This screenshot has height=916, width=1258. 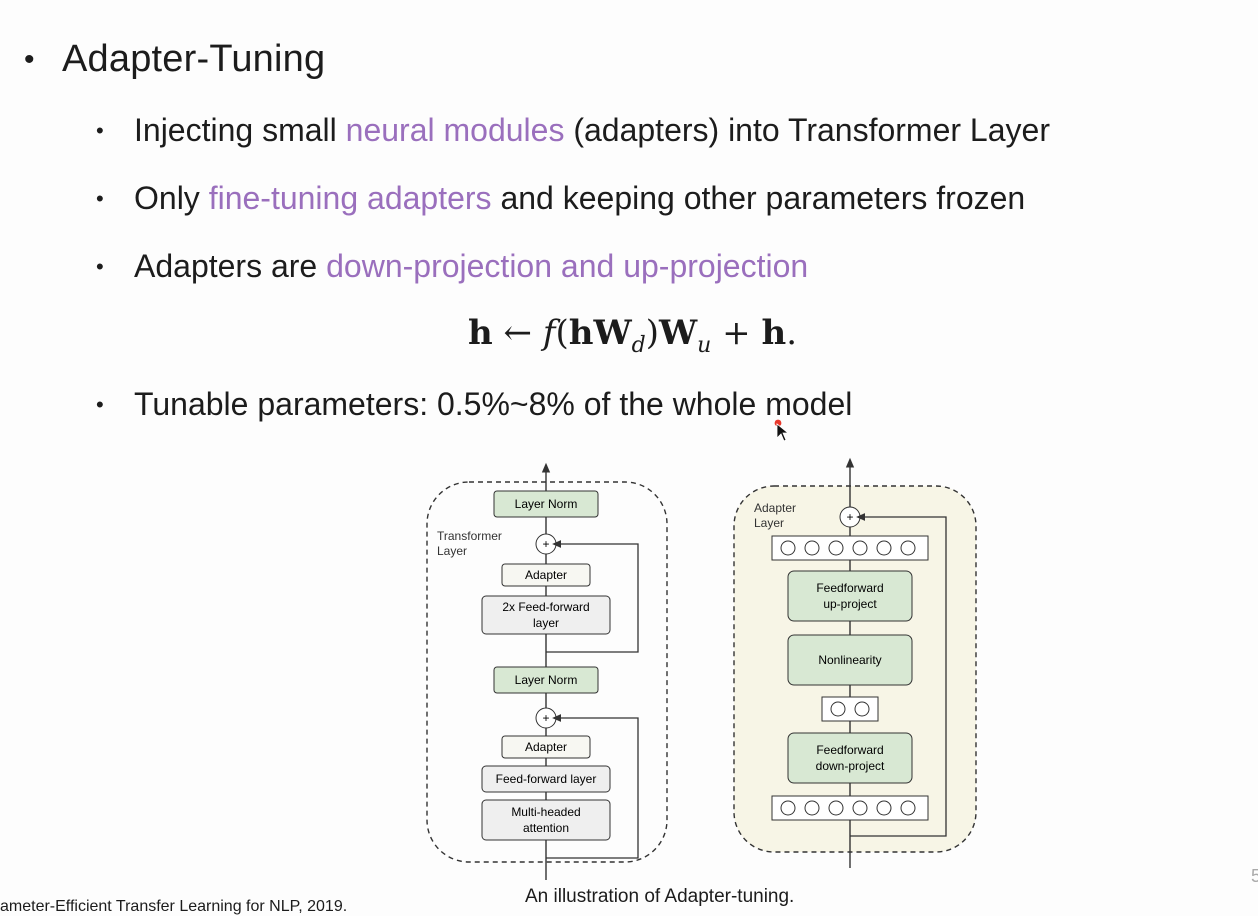 I want to click on ff-2x-label: 2x Feed-forward, so click(x=545, y=607).